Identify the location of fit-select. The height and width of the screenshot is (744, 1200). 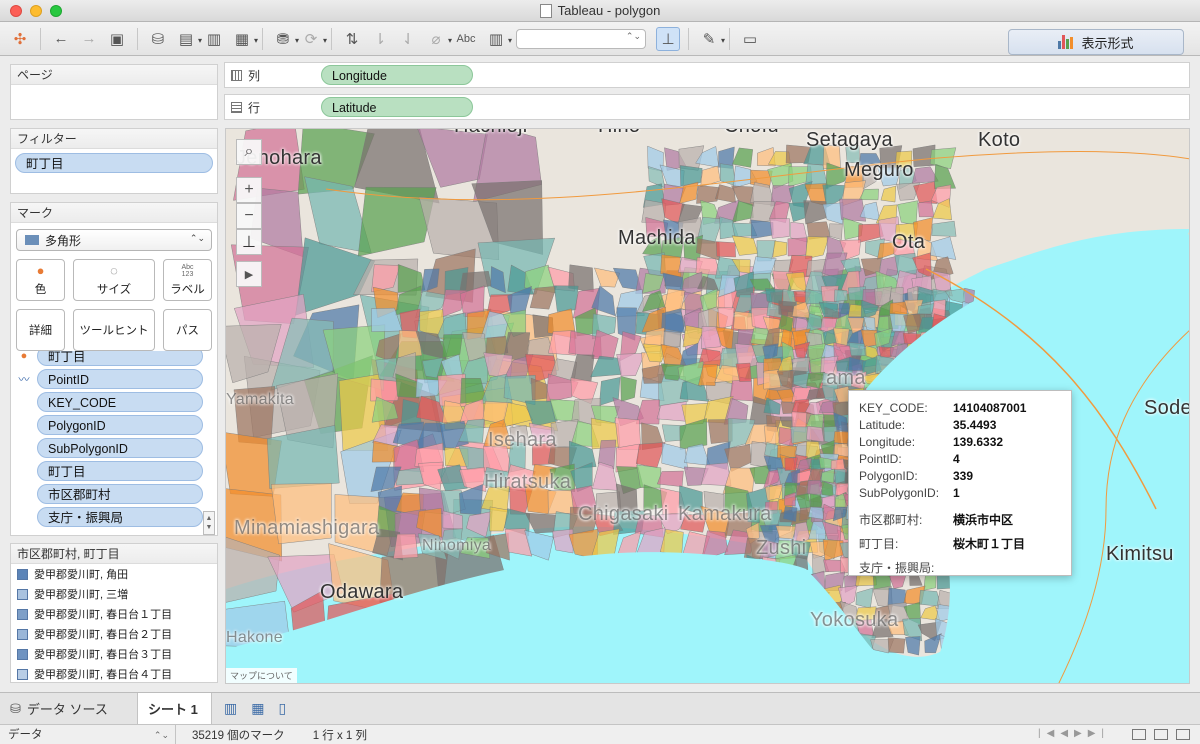
(581, 38).